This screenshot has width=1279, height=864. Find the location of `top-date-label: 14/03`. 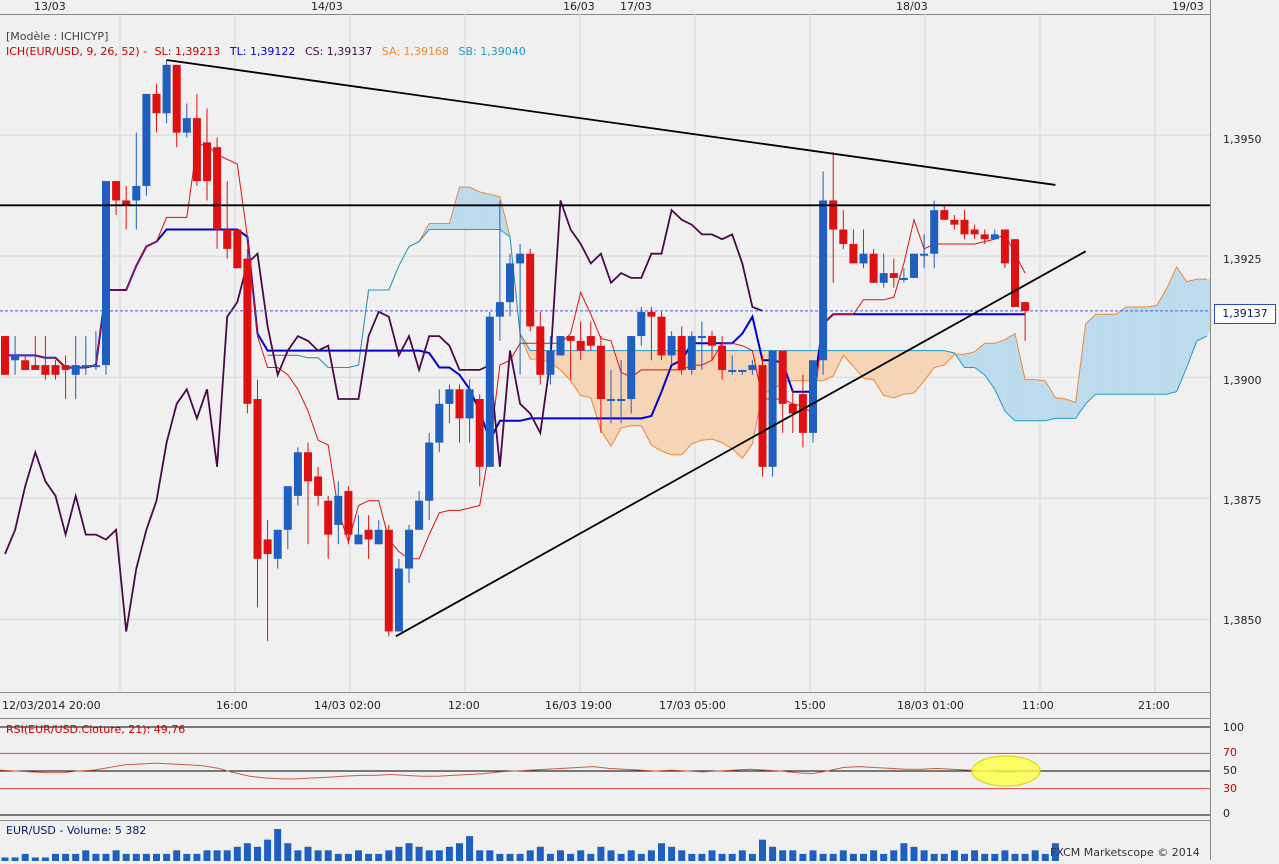

top-date-label: 14/03 is located at coordinates (327, 6).